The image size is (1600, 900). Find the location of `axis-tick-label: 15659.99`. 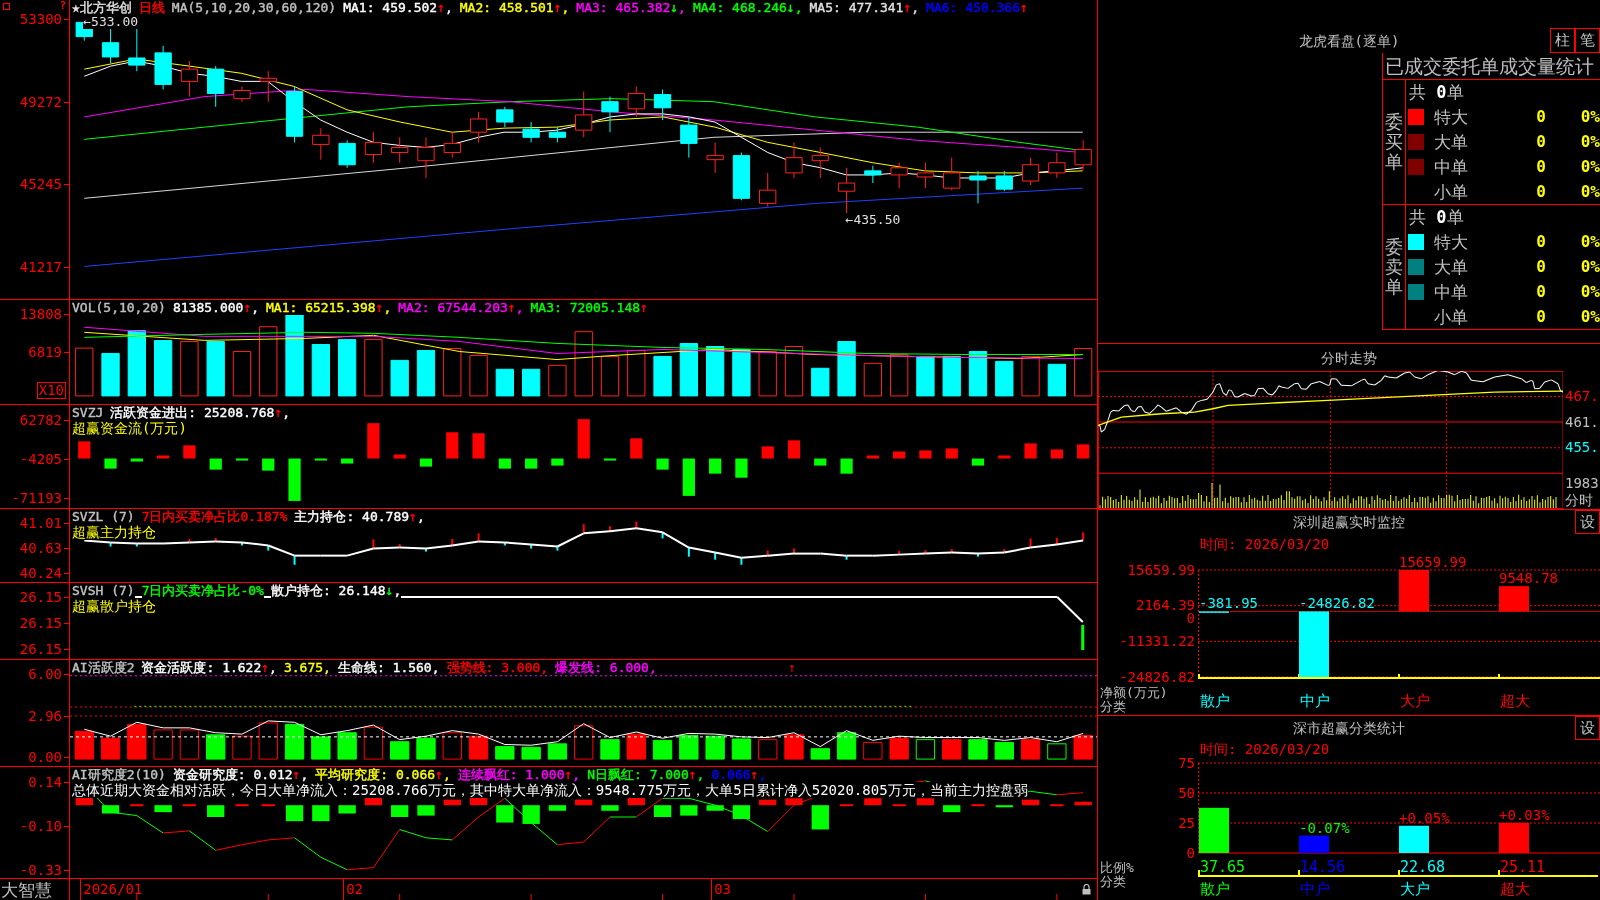

axis-tick-label: 15659.99 is located at coordinates (1161, 570).